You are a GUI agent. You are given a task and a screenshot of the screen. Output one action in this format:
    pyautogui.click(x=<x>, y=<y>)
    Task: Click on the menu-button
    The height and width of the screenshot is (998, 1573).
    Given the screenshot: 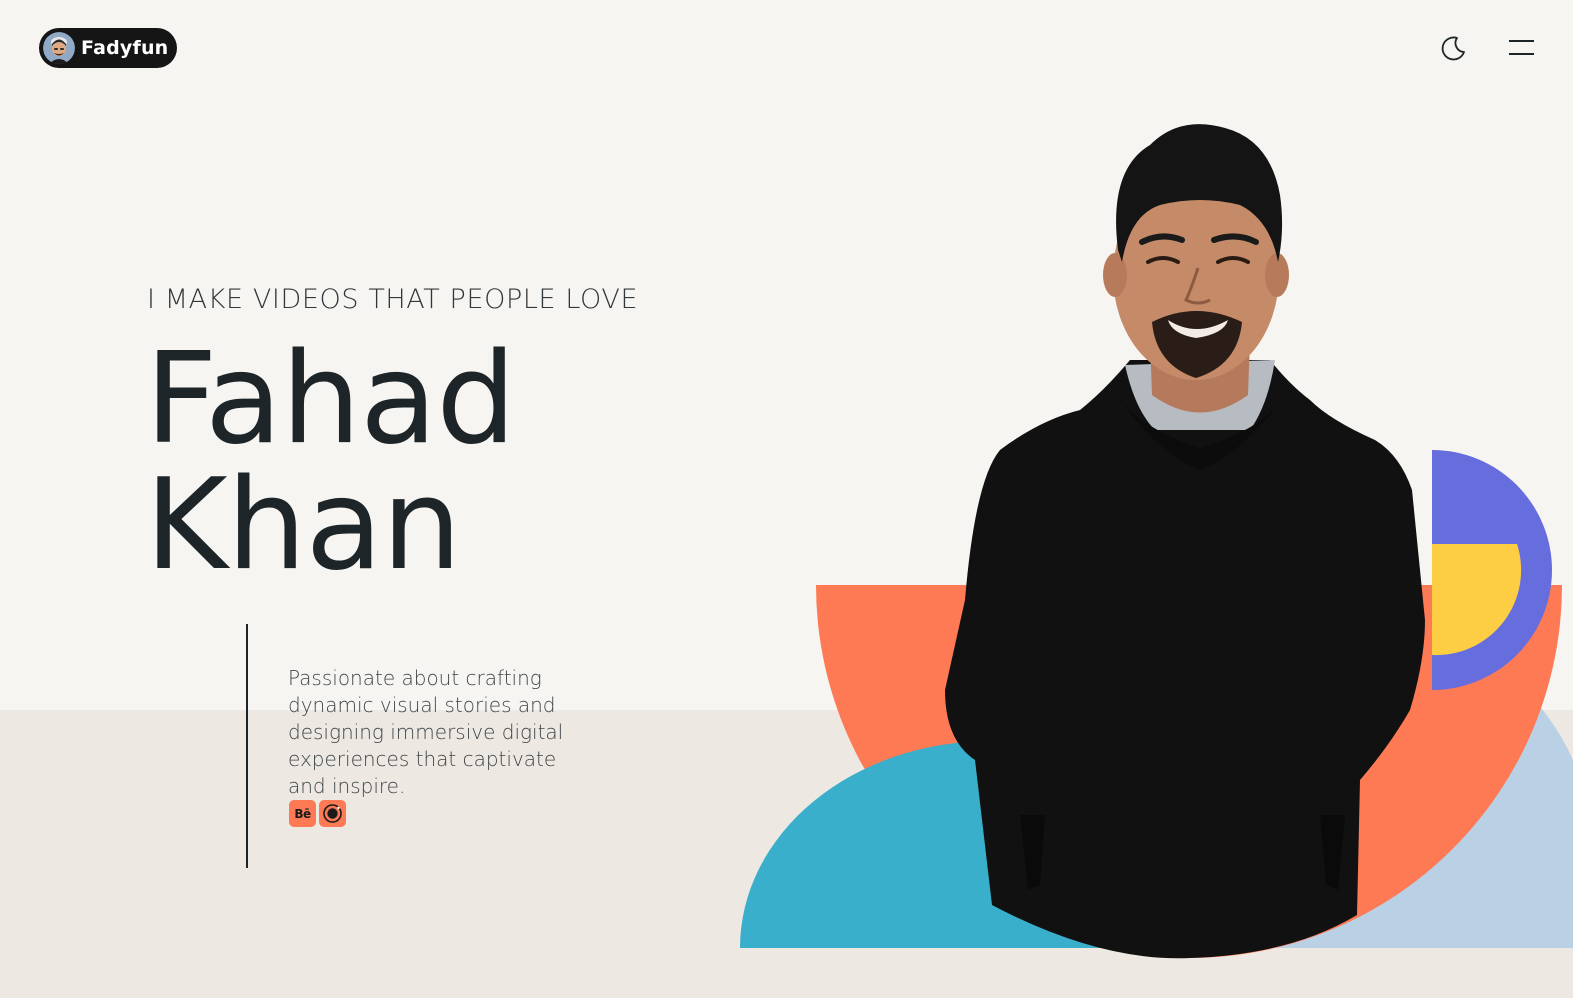 What is the action you would take?
    pyautogui.click(x=1521, y=48)
    